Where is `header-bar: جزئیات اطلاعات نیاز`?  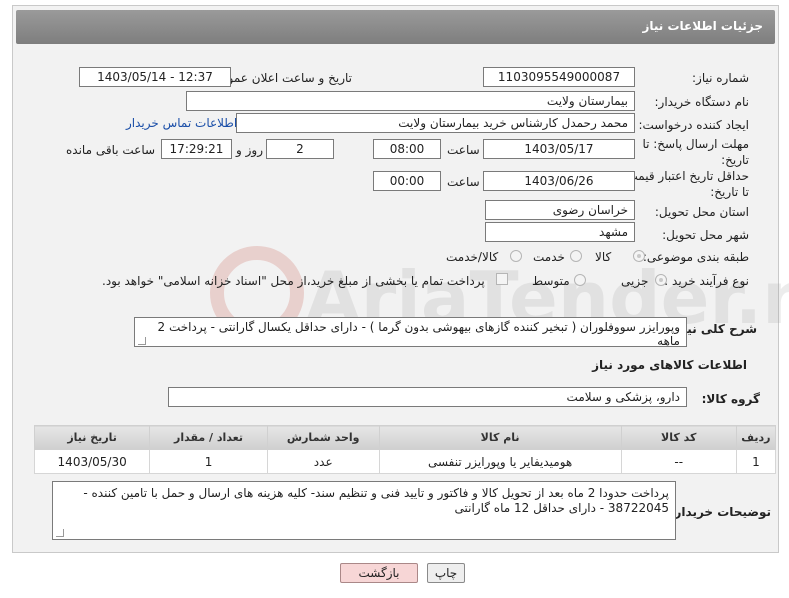 header-bar: جزئیات اطلاعات نیاز is located at coordinates (395, 27).